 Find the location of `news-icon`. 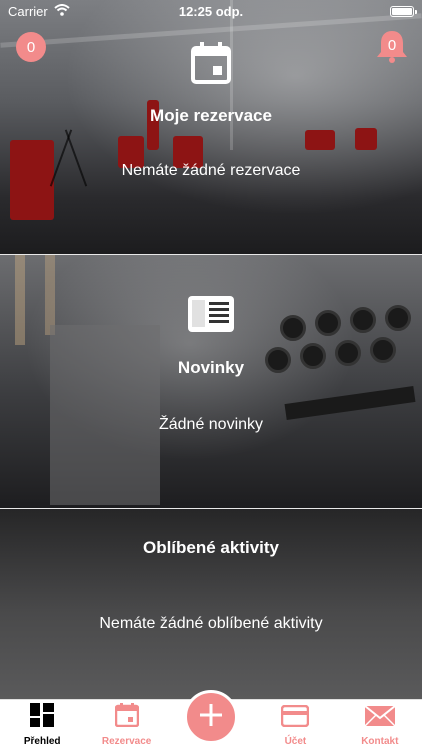

news-icon is located at coordinates (211, 316).